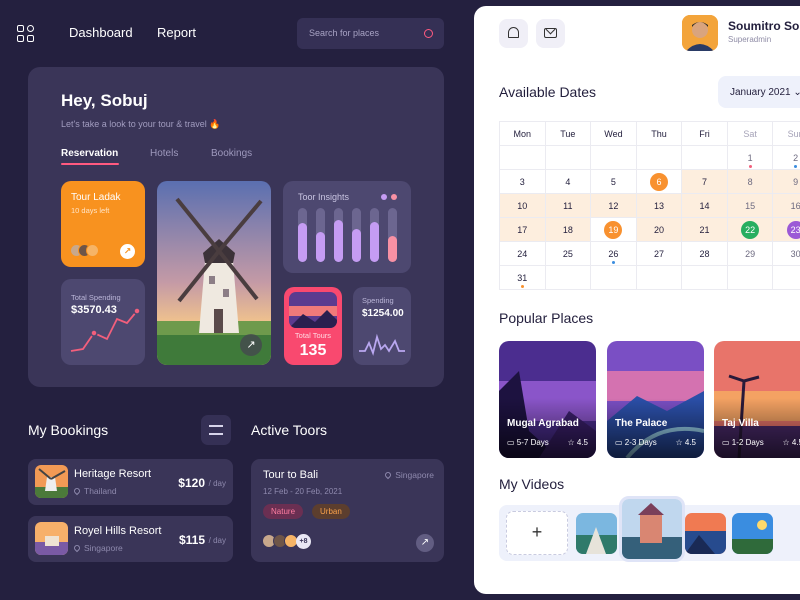 The image size is (800, 600). What do you see at coordinates (291, 475) in the screenshot?
I see `tour-name: Tour to Bali` at bounding box center [291, 475].